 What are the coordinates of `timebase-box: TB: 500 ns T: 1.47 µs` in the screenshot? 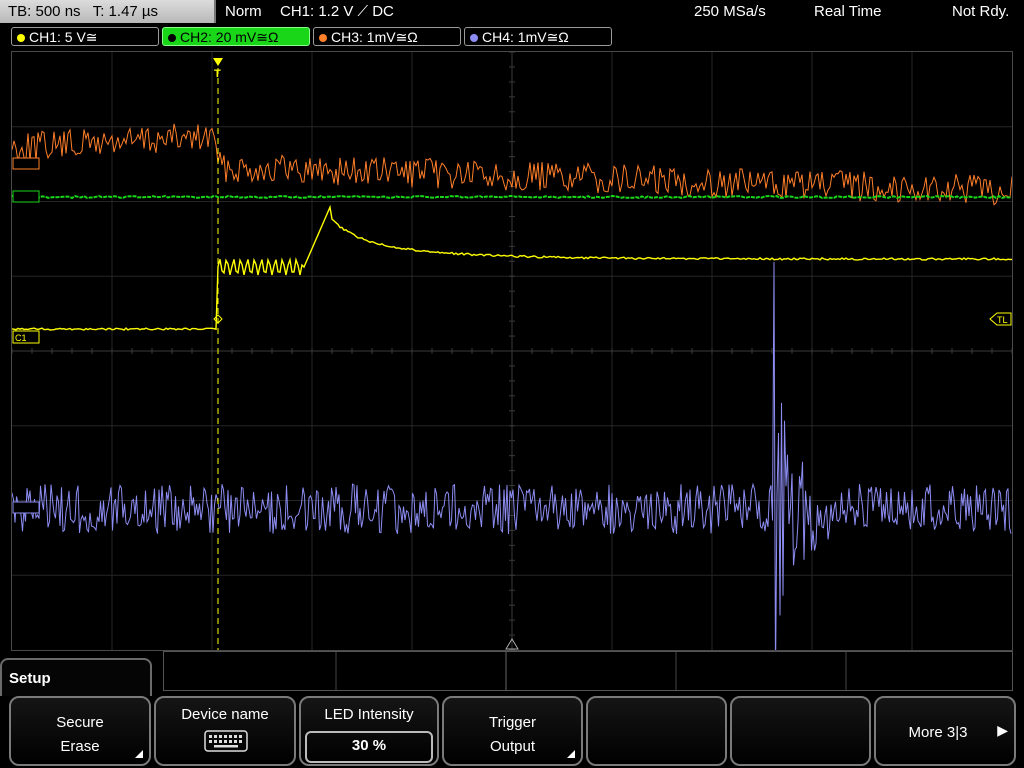 It's located at (108, 11).